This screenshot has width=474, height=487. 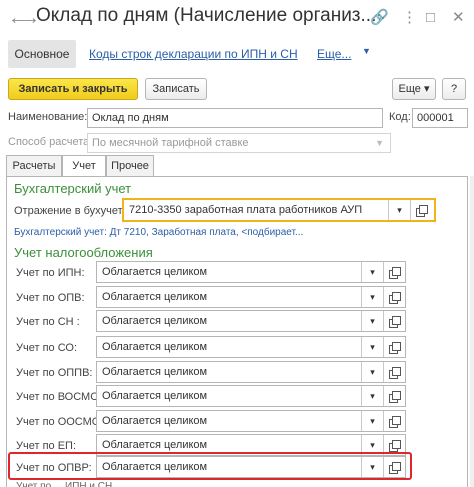 I want to click on code-input: 000001, so click(x=440, y=118).